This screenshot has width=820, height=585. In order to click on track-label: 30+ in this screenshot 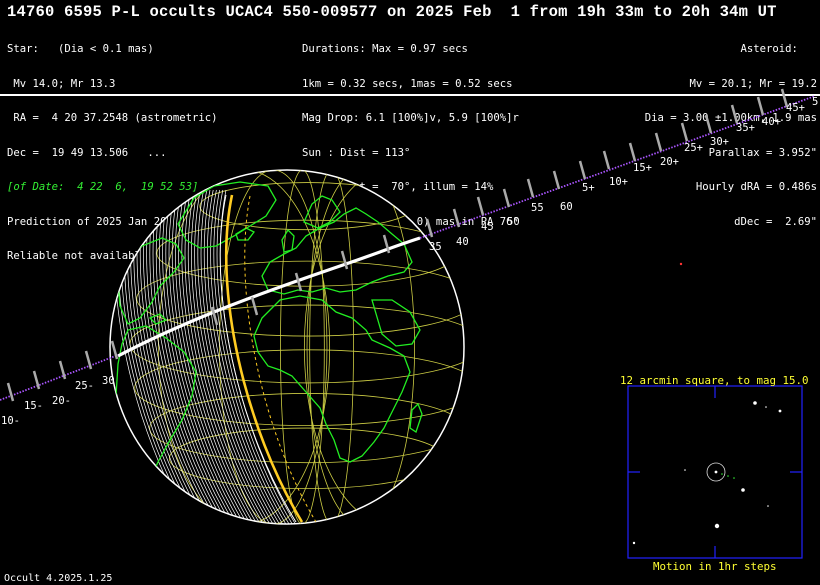, I will do `click(719, 142)`.